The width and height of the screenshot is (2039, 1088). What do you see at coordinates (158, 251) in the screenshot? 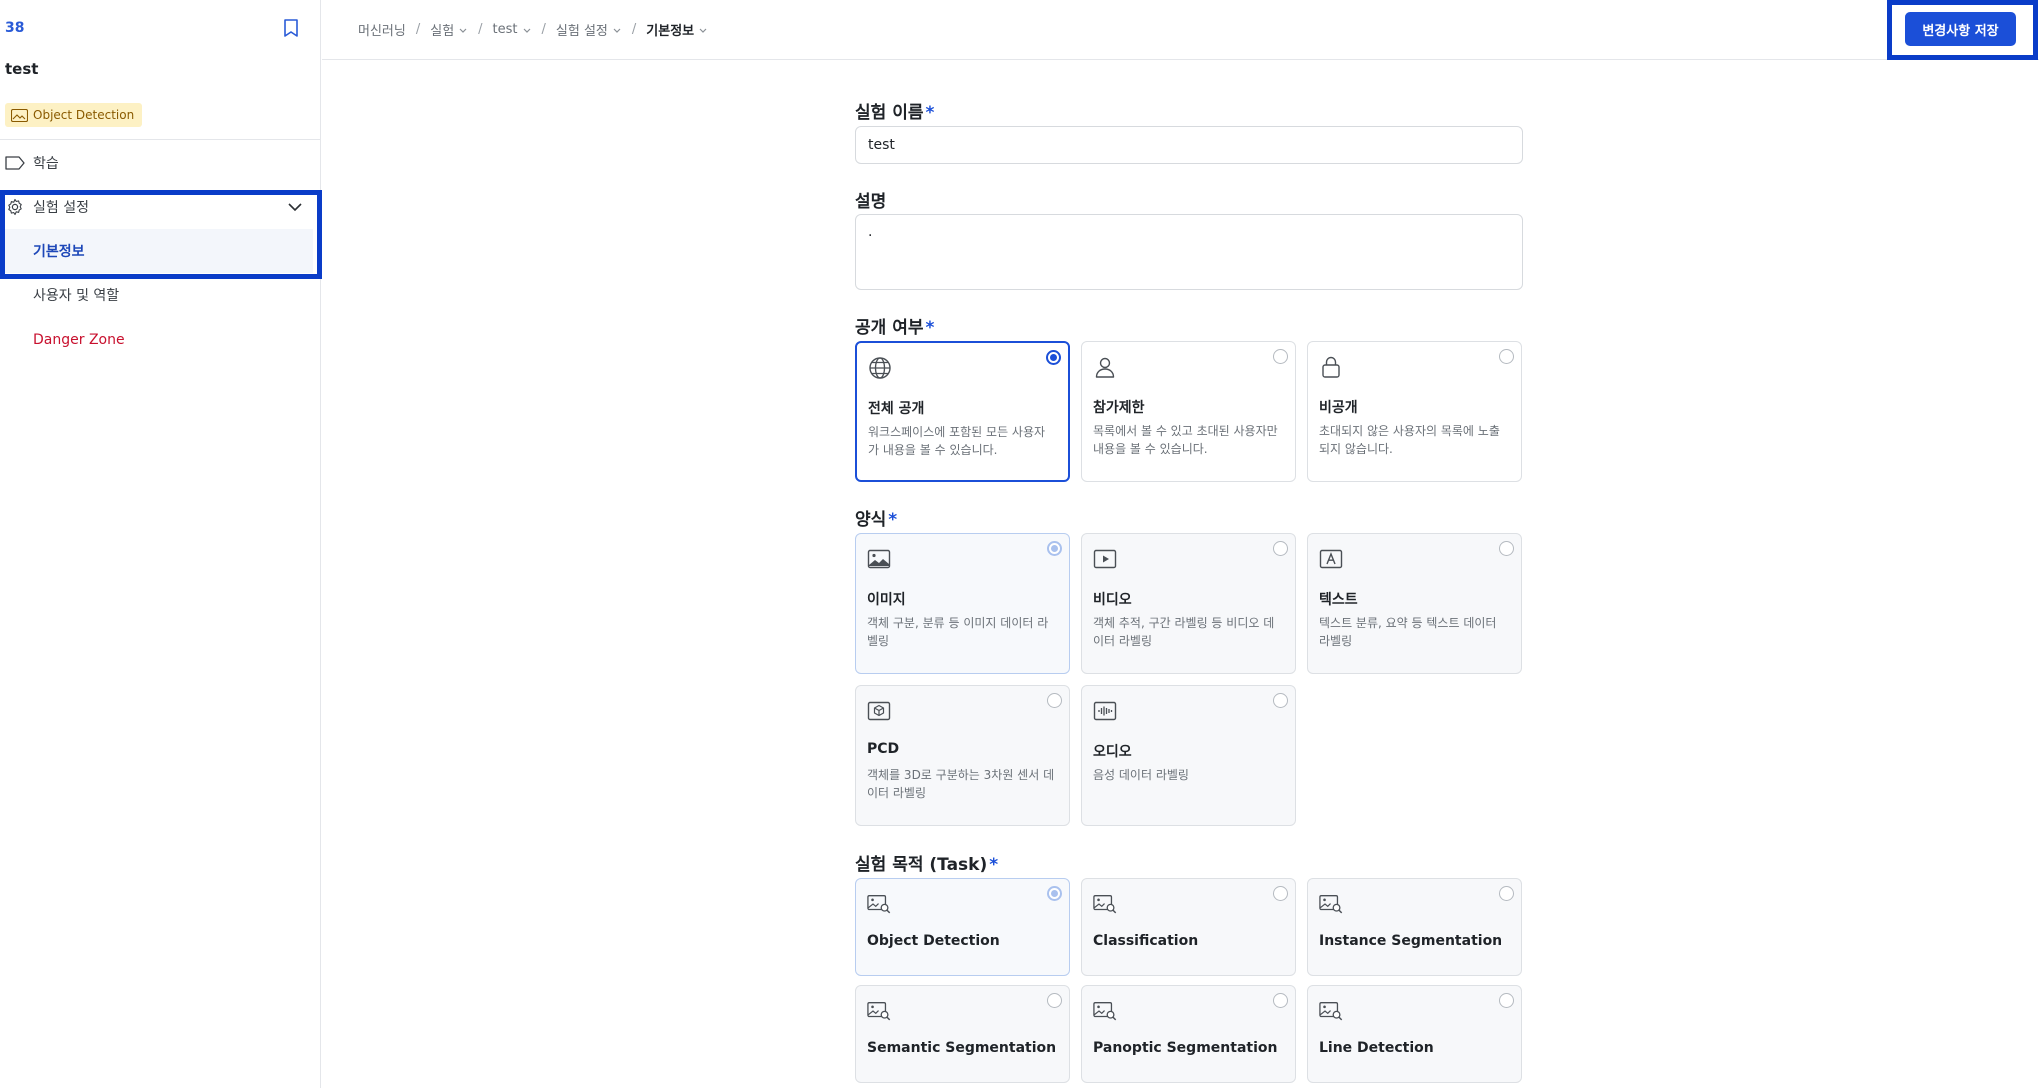
I see `sidebar-item-basic-info: 기본정보` at bounding box center [158, 251].